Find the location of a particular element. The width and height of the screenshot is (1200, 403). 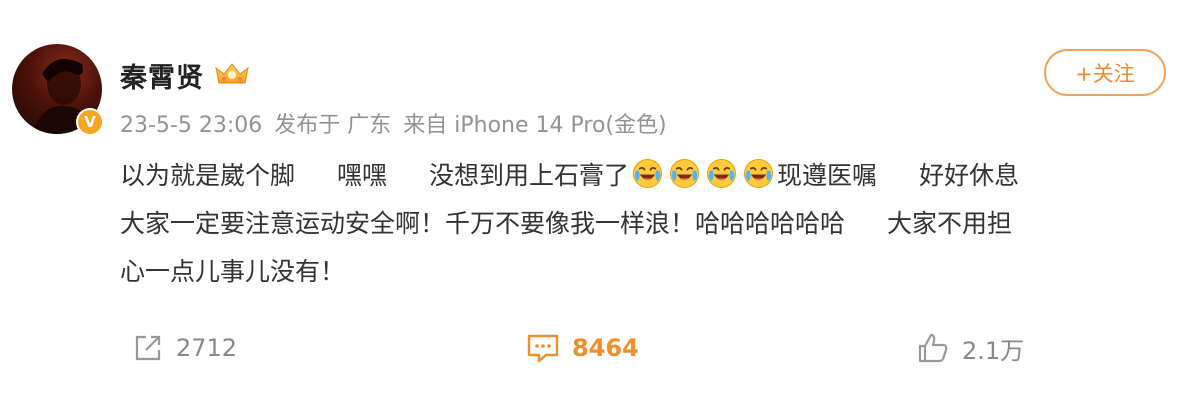

vip-crown-icon is located at coordinates (232, 73).